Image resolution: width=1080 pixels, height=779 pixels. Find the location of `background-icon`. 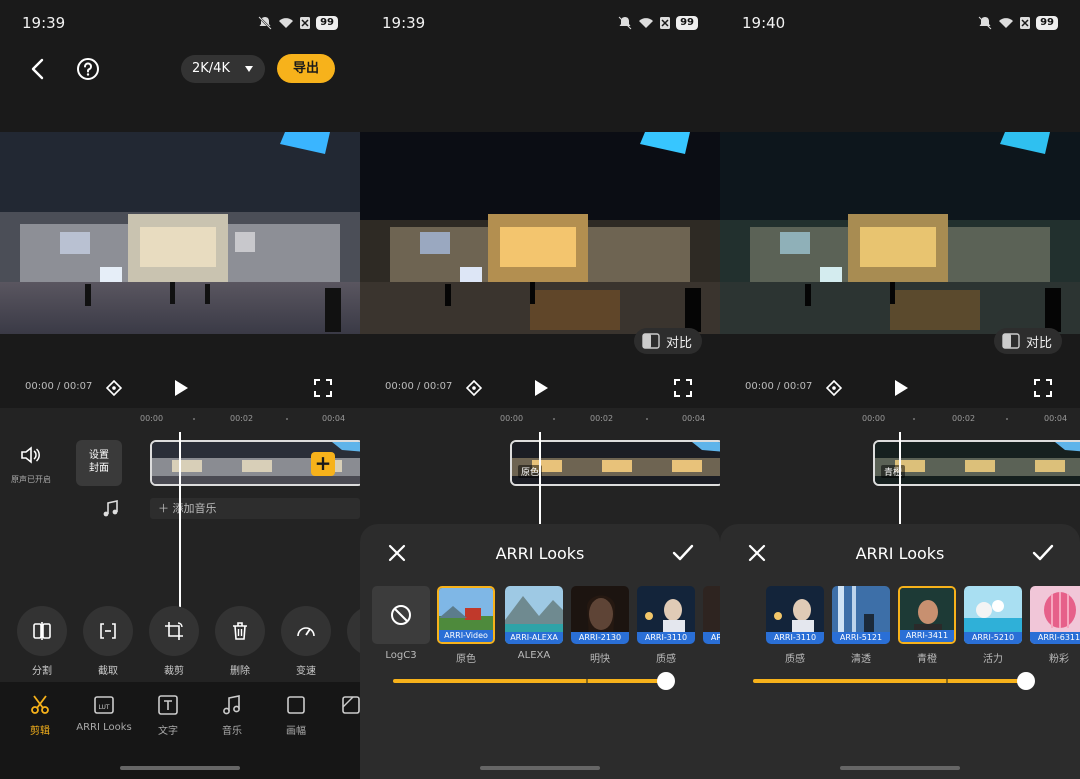

background-icon is located at coordinates (351, 705).